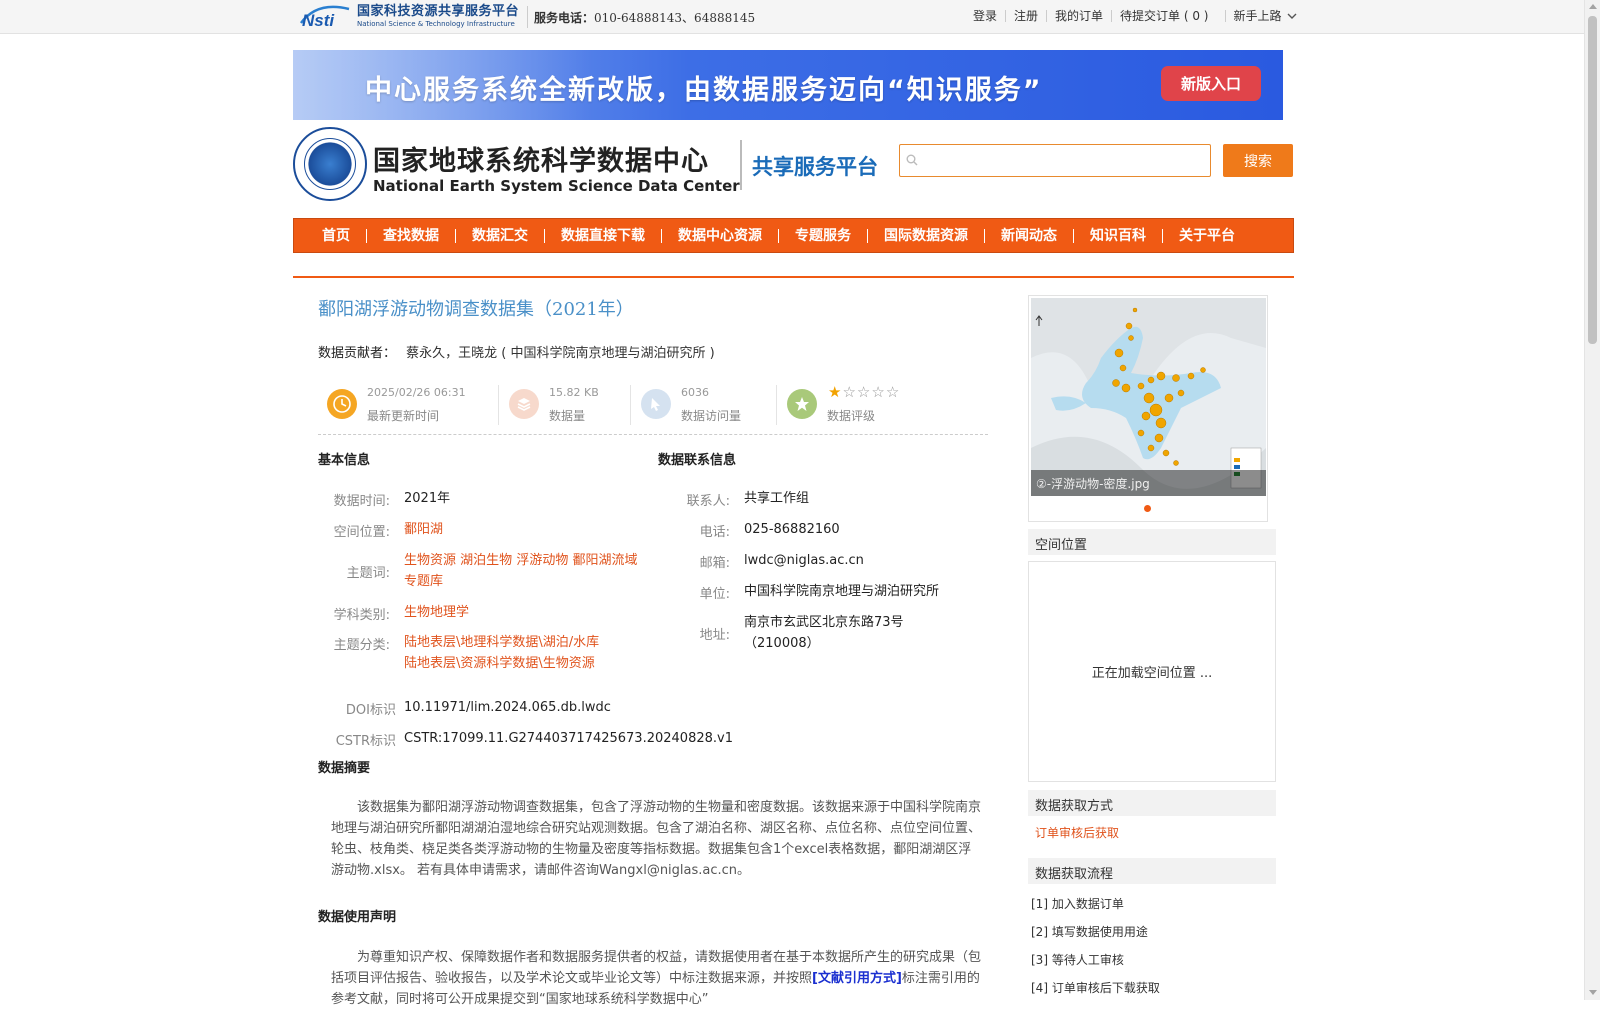  Describe the element at coordinates (1064, 160) in the screenshot. I see `search-input` at that location.